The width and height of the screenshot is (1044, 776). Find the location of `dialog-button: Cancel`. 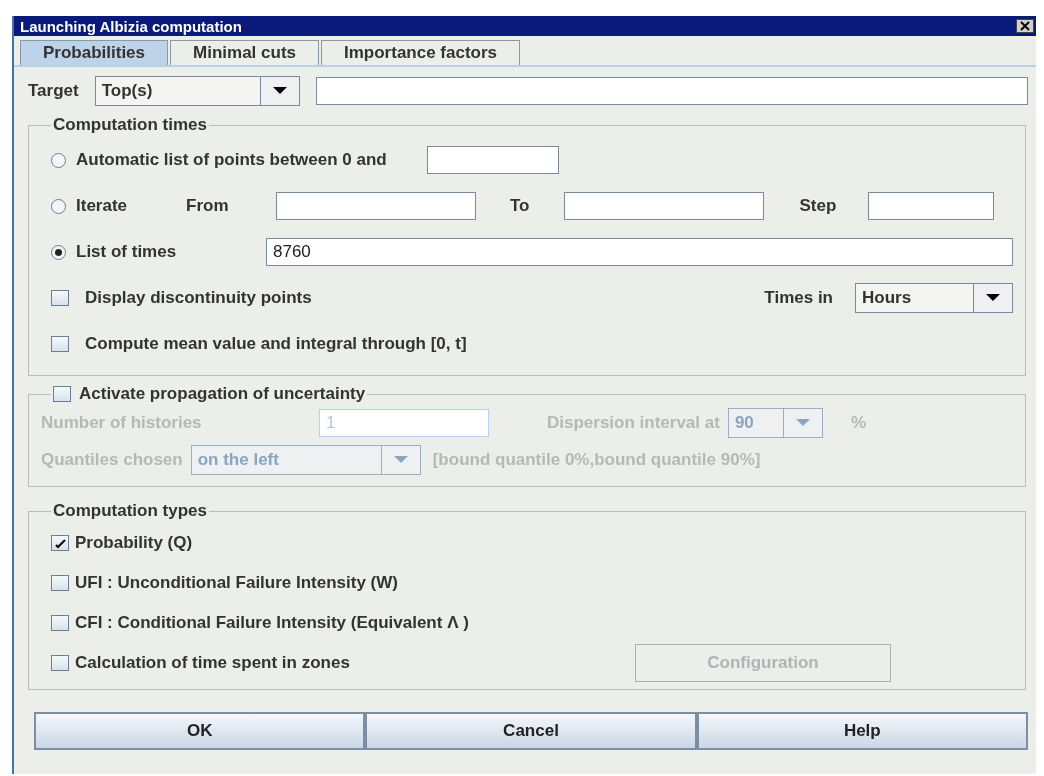

dialog-button: Cancel is located at coordinates (531, 731).